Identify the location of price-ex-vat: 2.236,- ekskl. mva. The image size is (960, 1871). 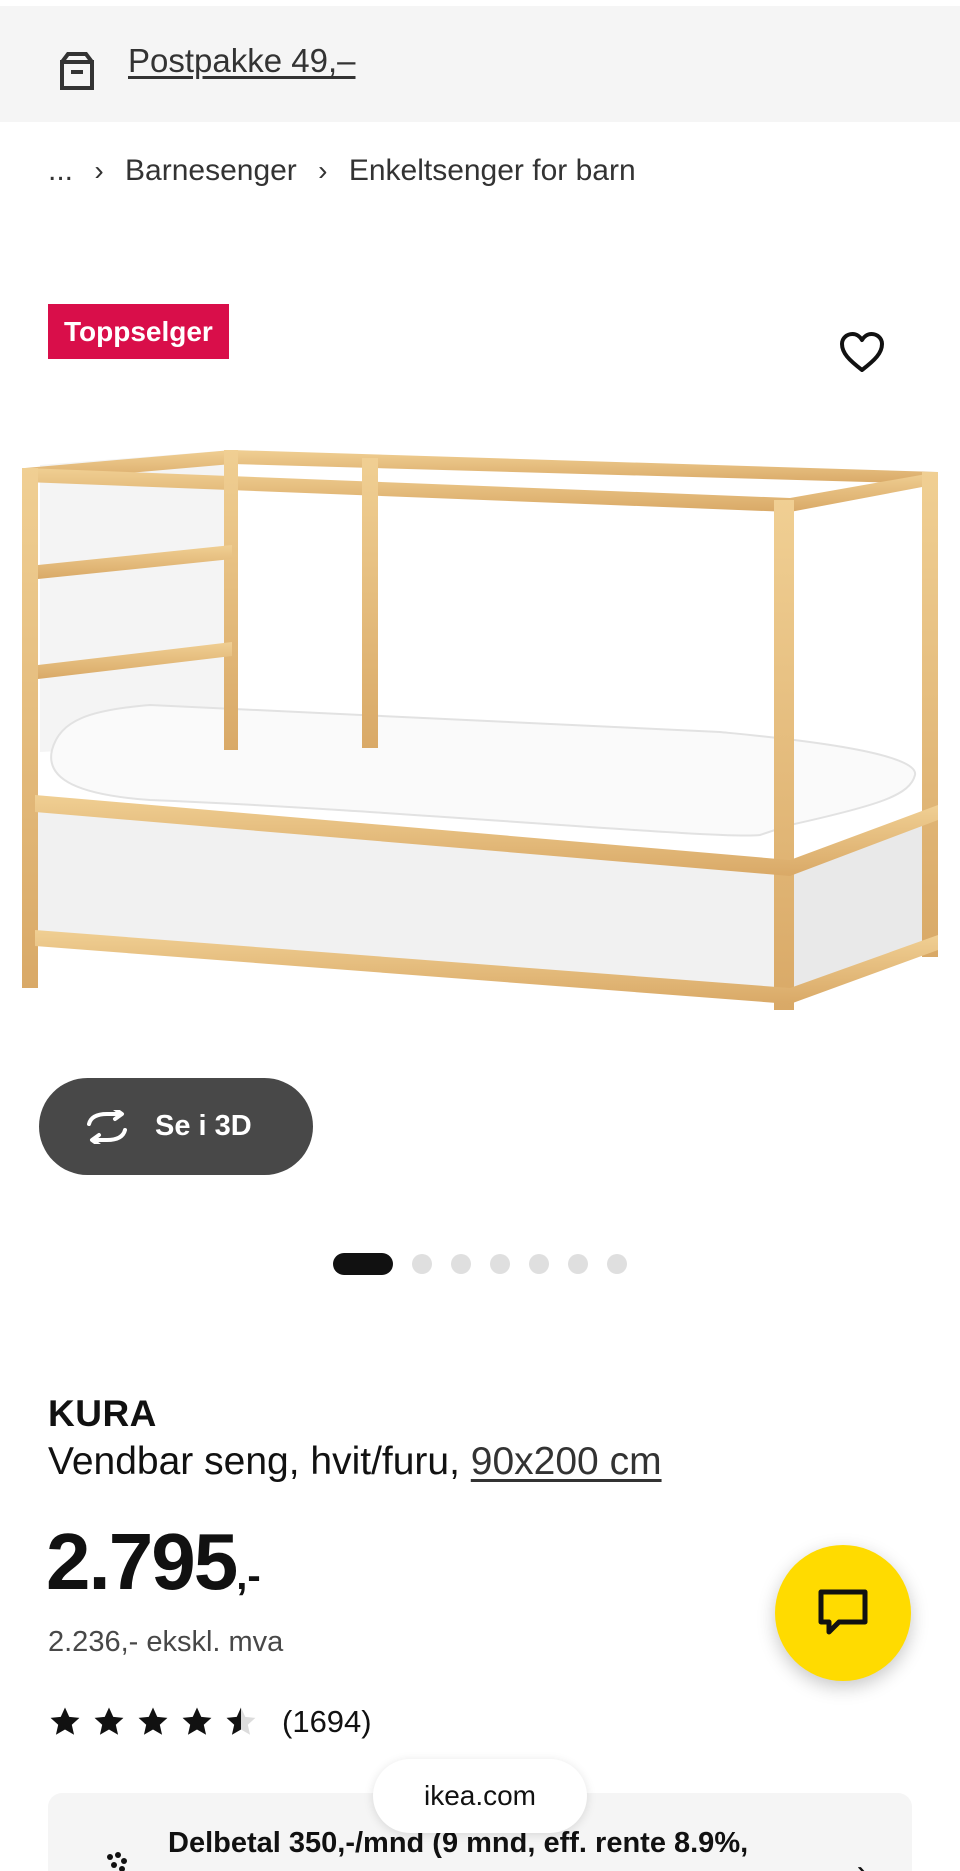
(166, 1642).